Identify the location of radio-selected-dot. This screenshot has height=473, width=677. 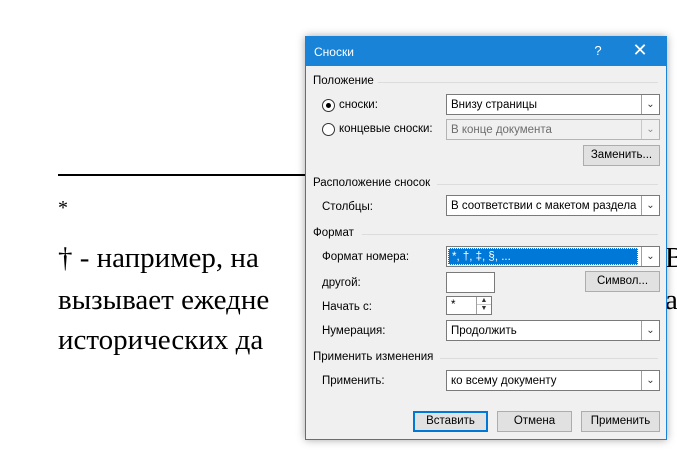
(328, 105).